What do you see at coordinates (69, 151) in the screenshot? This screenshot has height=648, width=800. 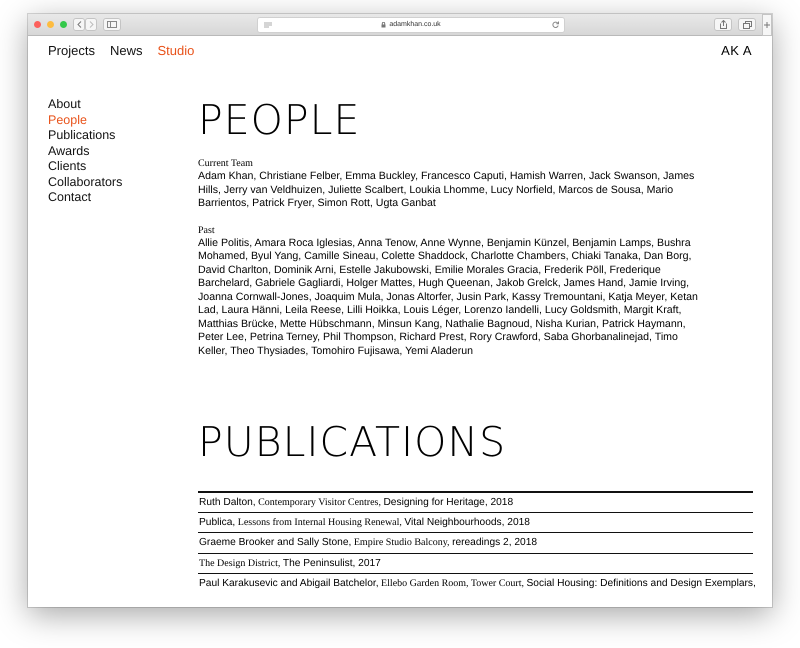 I see `sidebar-item: Awards` at bounding box center [69, 151].